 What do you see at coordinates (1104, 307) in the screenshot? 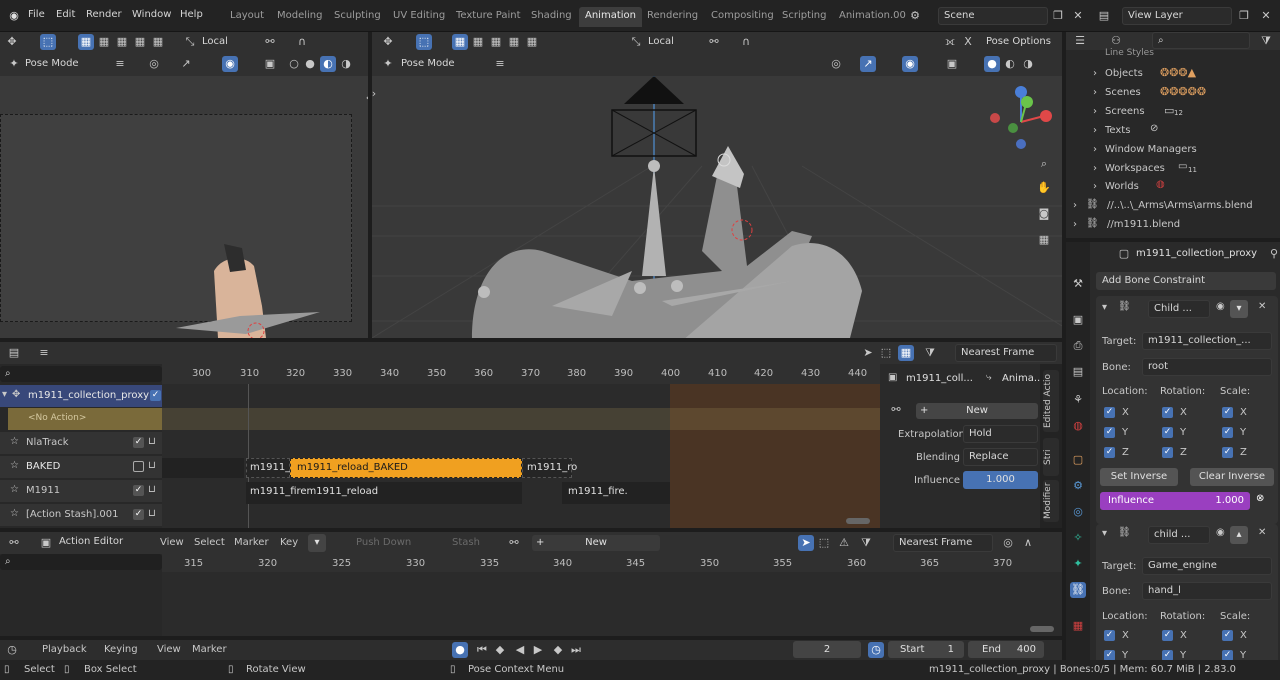
I see `collapse-icon: ▾` at bounding box center [1104, 307].